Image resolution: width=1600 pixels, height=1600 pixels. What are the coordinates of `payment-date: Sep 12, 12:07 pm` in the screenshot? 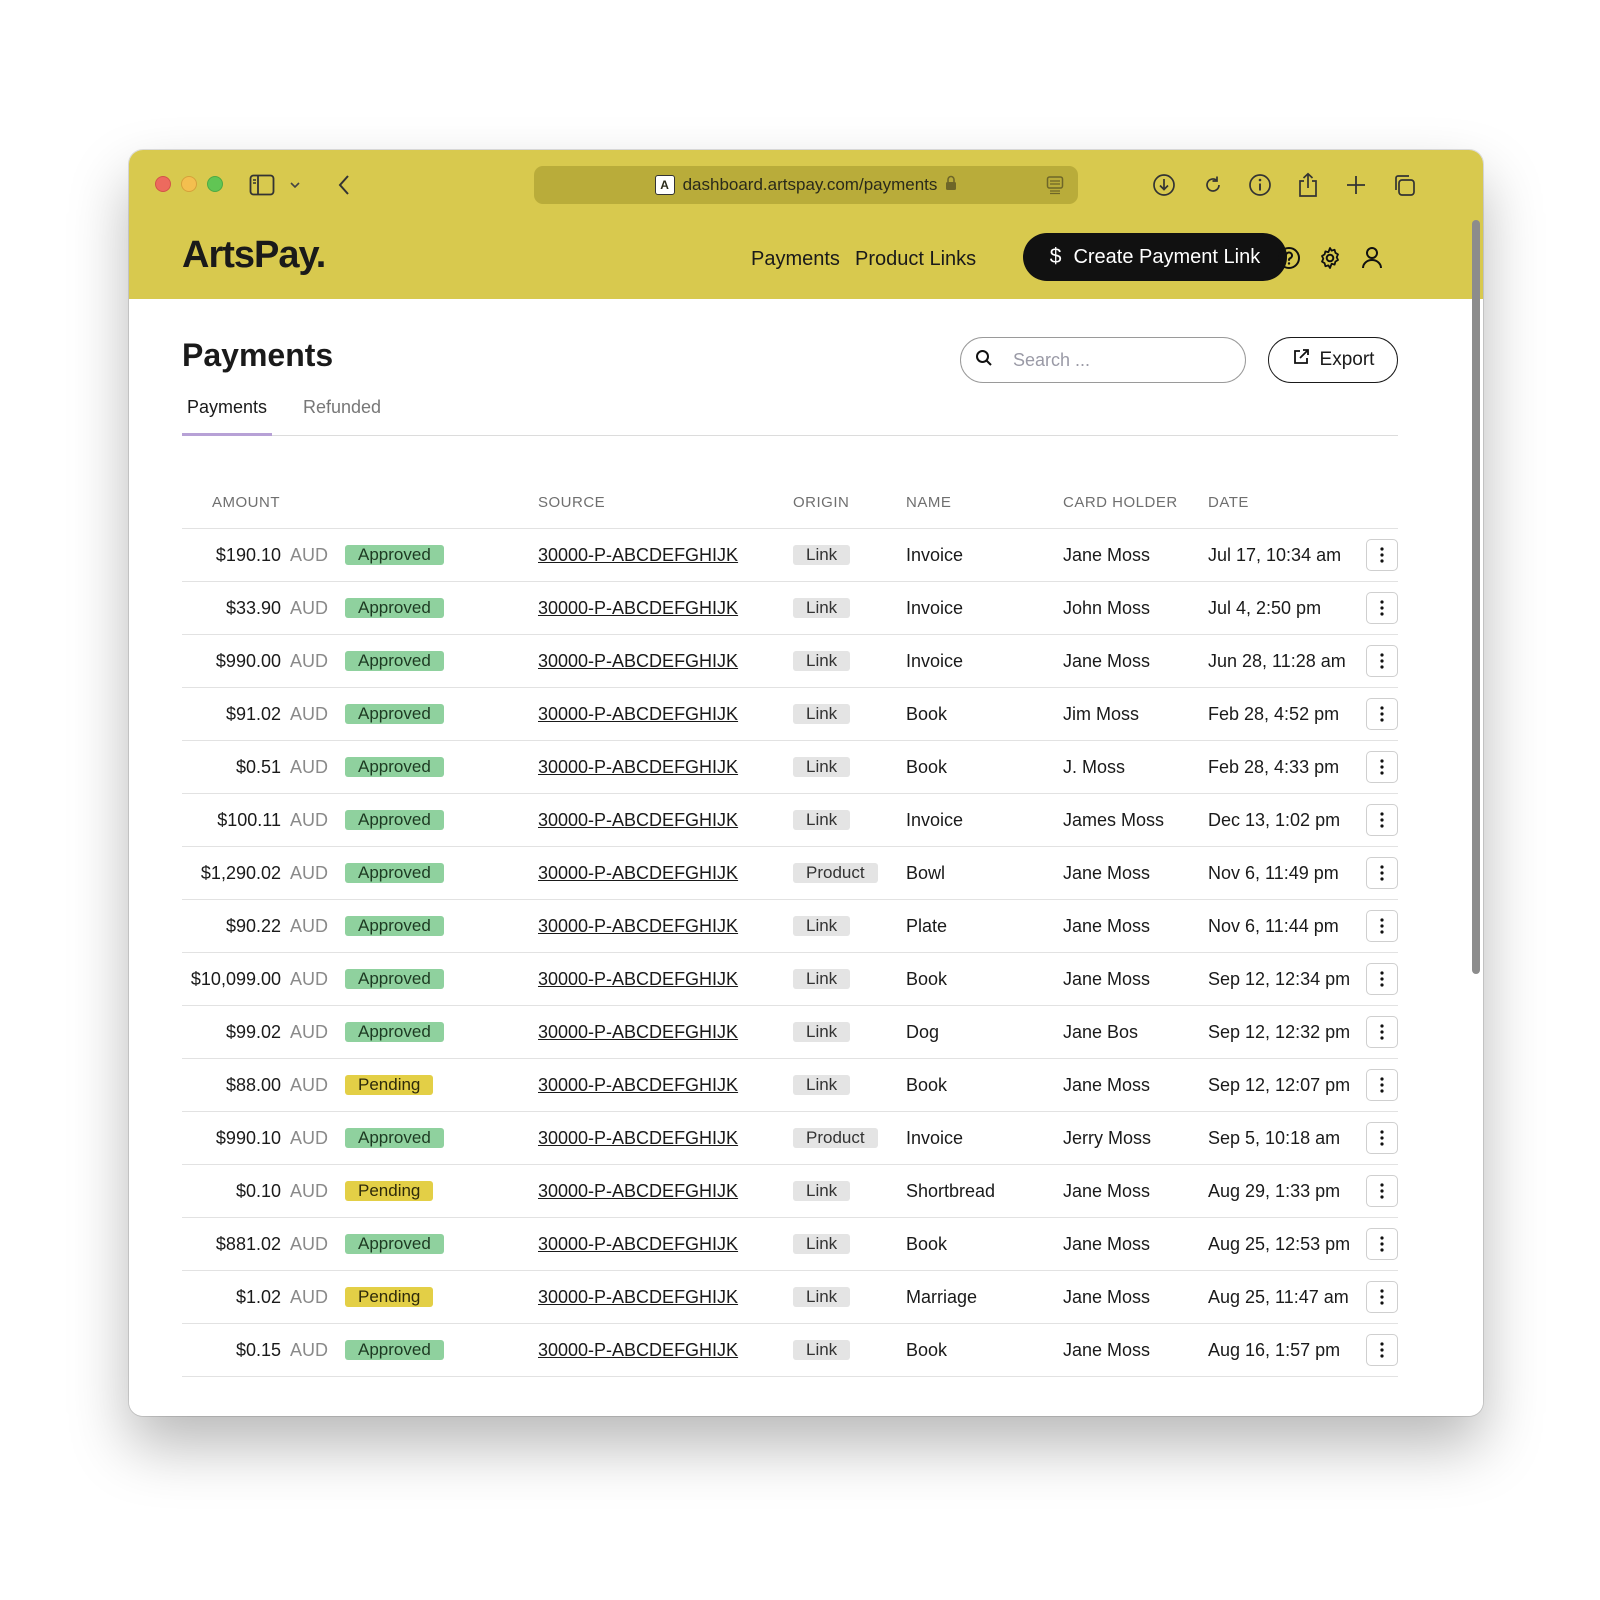 It's located at (1279, 1085).